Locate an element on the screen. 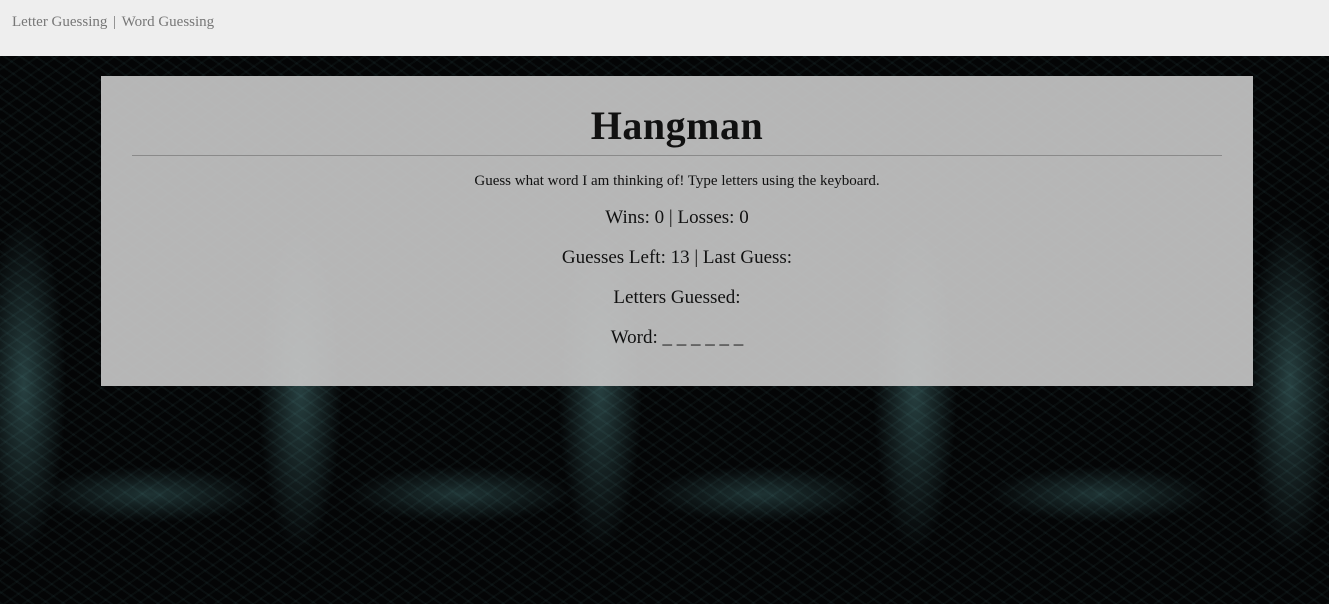 This screenshot has height=604, width=1329. letters-guessed-text: Letters Guessed: is located at coordinates (677, 297).